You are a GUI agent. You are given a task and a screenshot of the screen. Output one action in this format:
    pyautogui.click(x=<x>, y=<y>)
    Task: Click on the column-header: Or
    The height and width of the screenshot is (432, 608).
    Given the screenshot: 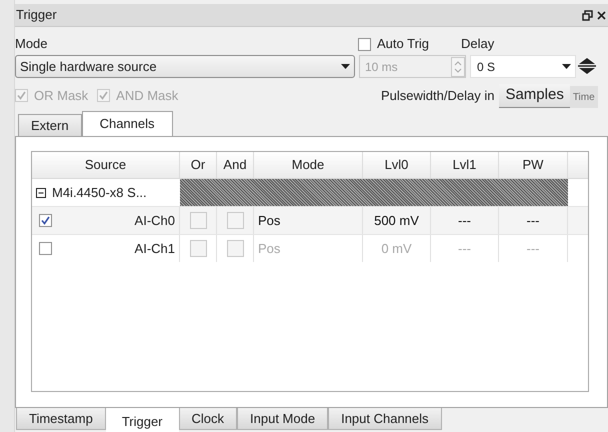 What is the action you would take?
    pyautogui.click(x=198, y=165)
    